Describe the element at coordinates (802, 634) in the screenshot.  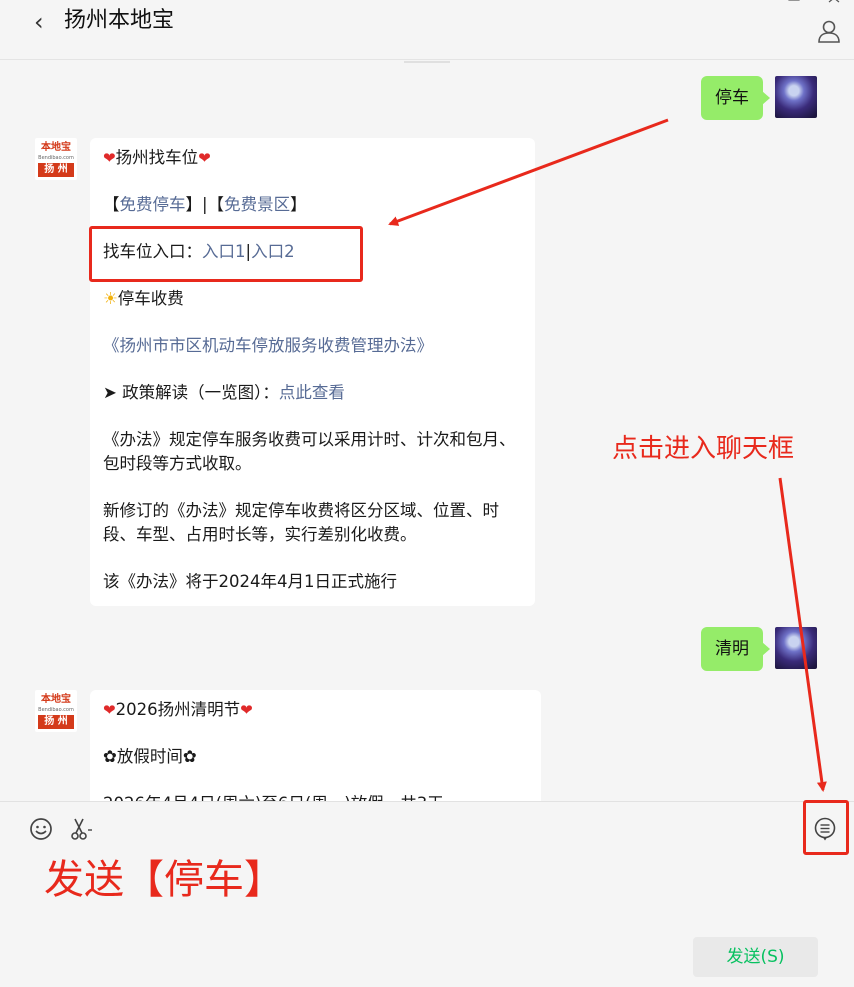
I see `arrow-to-history` at that location.